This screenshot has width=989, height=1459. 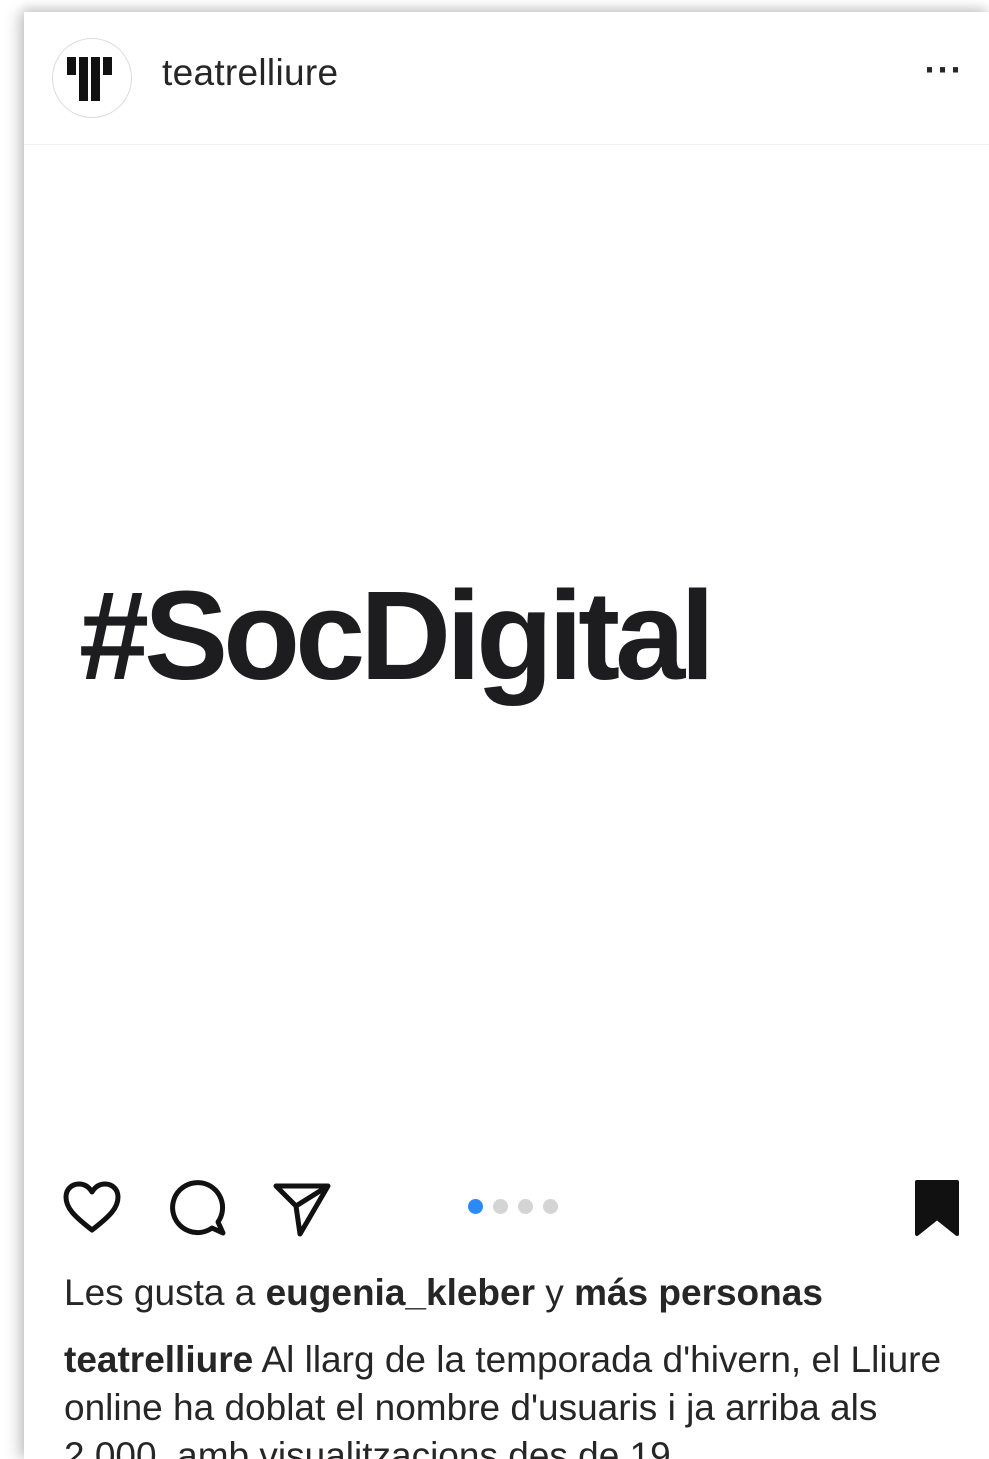 What do you see at coordinates (944, 69) in the screenshot?
I see `more-options-button: ···` at bounding box center [944, 69].